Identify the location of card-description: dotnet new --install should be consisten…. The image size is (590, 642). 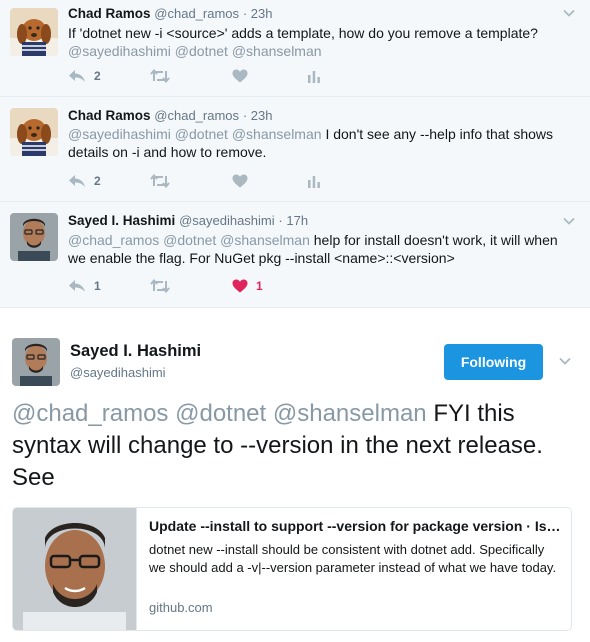
(353, 558).